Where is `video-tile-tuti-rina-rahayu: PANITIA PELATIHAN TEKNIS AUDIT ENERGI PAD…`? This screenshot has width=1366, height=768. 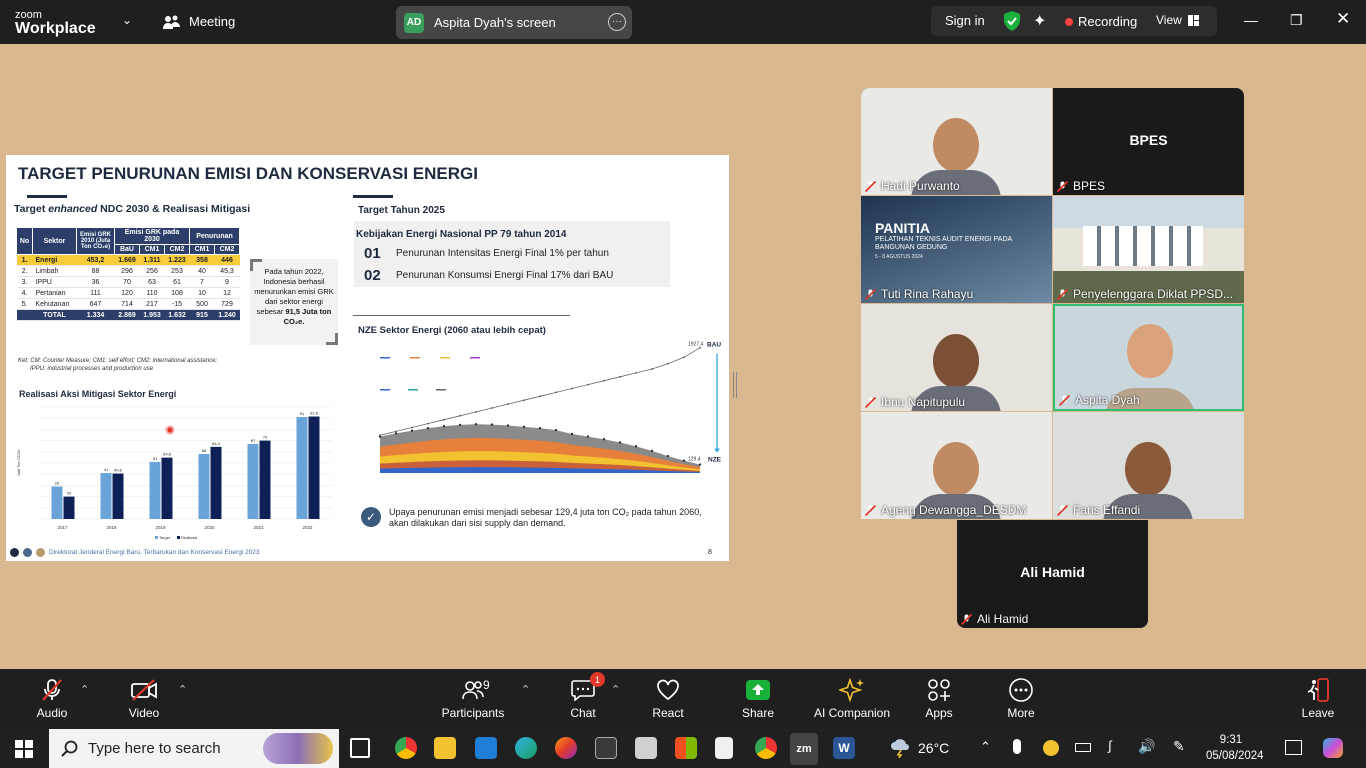 video-tile-tuti-rina-rahayu: PANITIA PELATIHAN TEKNIS AUDIT ENERGI PAD… is located at coordinates (956, 249).